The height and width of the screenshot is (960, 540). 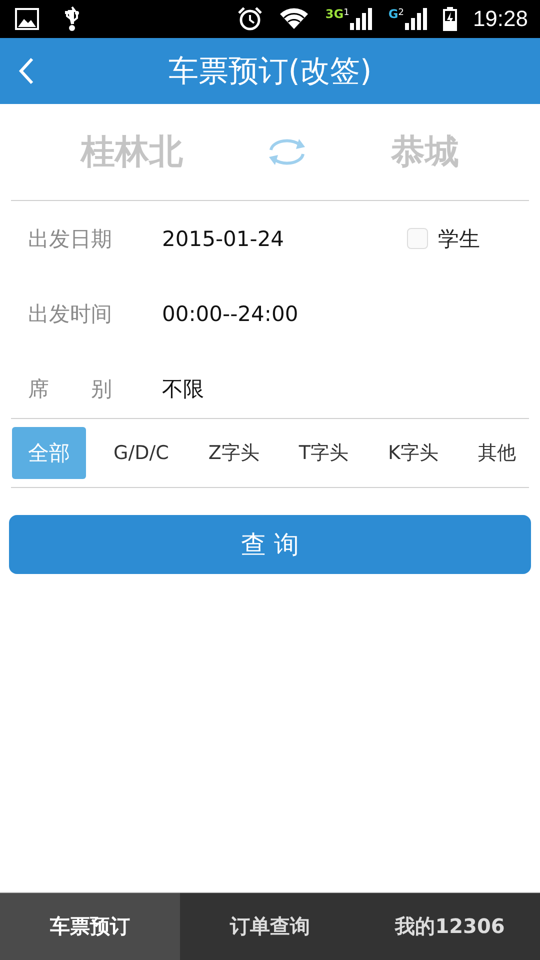 I want to click on train-type-tab: 其他, so click(x=497, y=453).